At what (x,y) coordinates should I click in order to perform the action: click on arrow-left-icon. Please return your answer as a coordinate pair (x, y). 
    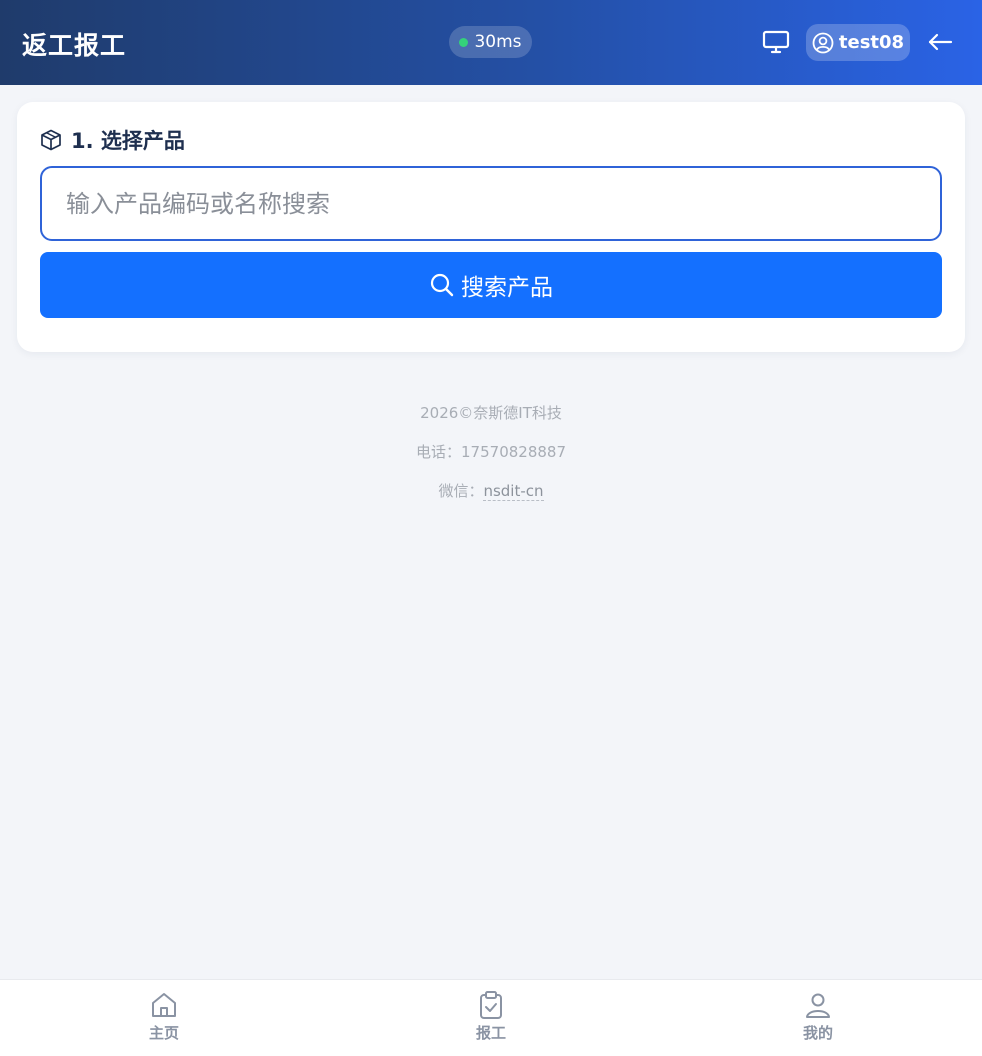
    Looking at the image, I should click on (940, 42).